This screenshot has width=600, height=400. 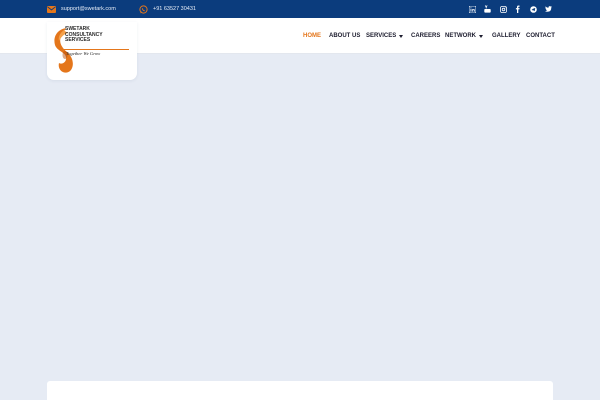 I want to click on telegram-icon, so click(x=533, y=9).